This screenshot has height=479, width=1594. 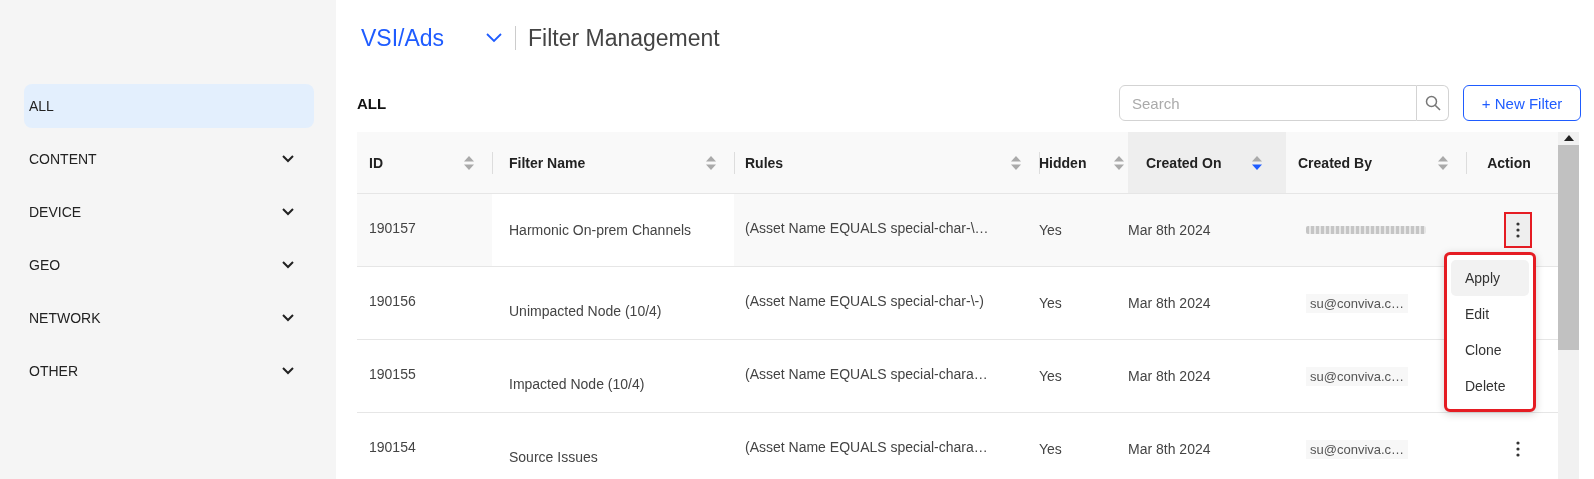 I want to click on search-field: Search, so click(x=1268, y=103).